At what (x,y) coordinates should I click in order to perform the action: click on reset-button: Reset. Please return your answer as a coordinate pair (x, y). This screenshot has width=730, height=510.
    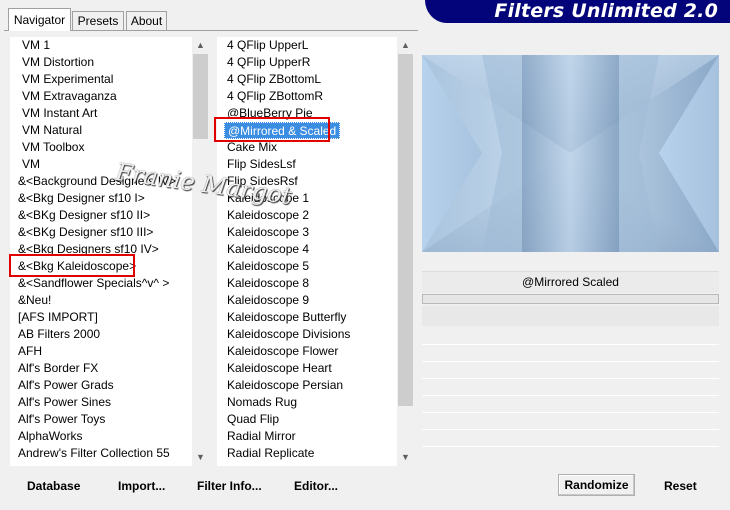
    Looking at the image, I should click on (680, 486).